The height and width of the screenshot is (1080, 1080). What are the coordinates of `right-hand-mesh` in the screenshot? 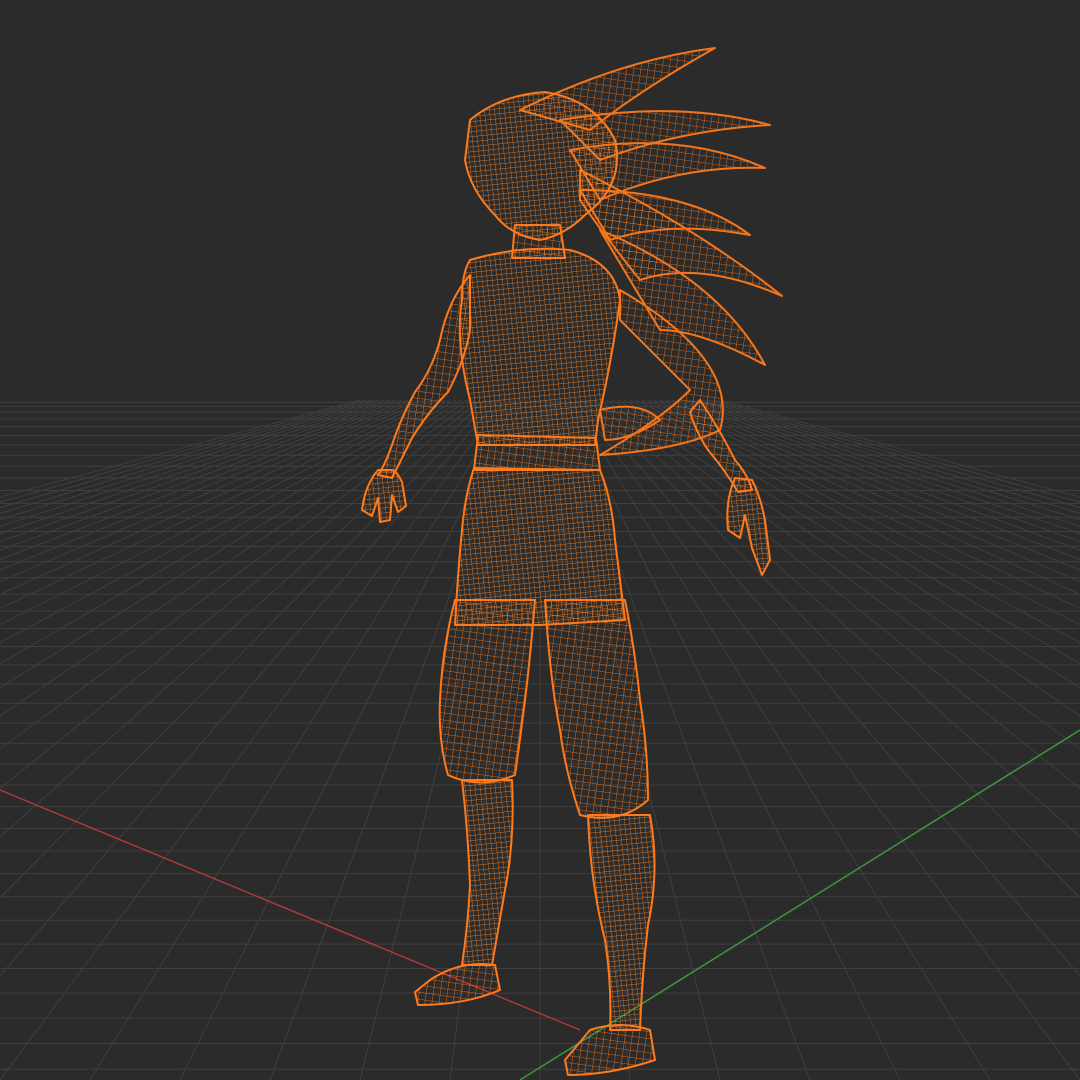 It's located at (748, 526).